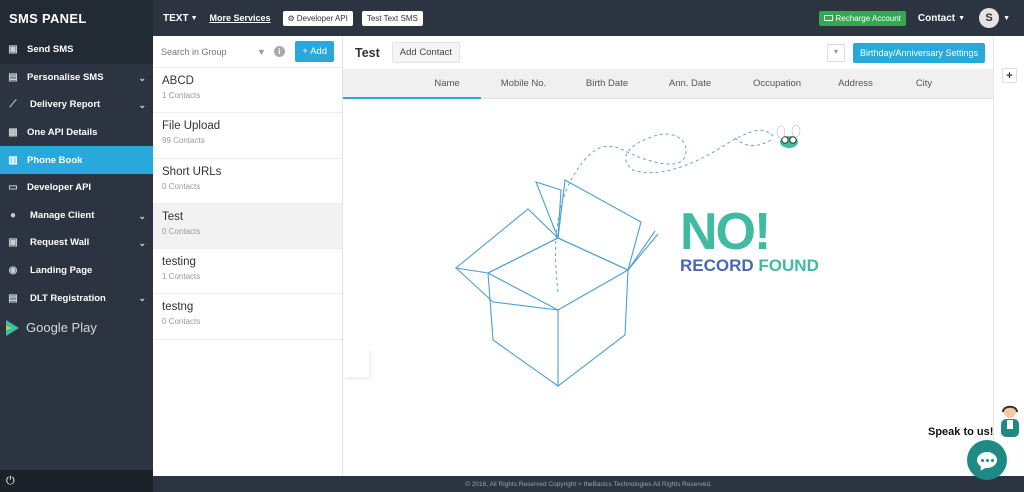 The width and height of the screenshot is (1024, 492). What do you see at coordinates (62, 133) in the screenshot?
I see `sidebar-item-label: One API Details` at bounding box center [62, 133].